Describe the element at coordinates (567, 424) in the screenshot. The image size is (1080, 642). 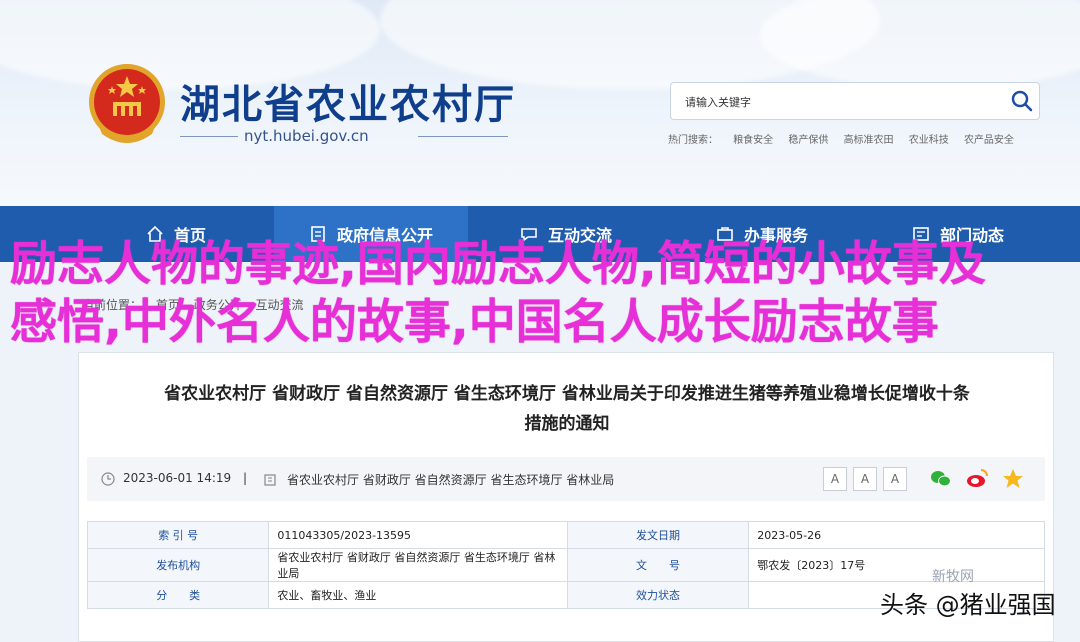
I see `article-title-cont: 措施的通知` at that location.